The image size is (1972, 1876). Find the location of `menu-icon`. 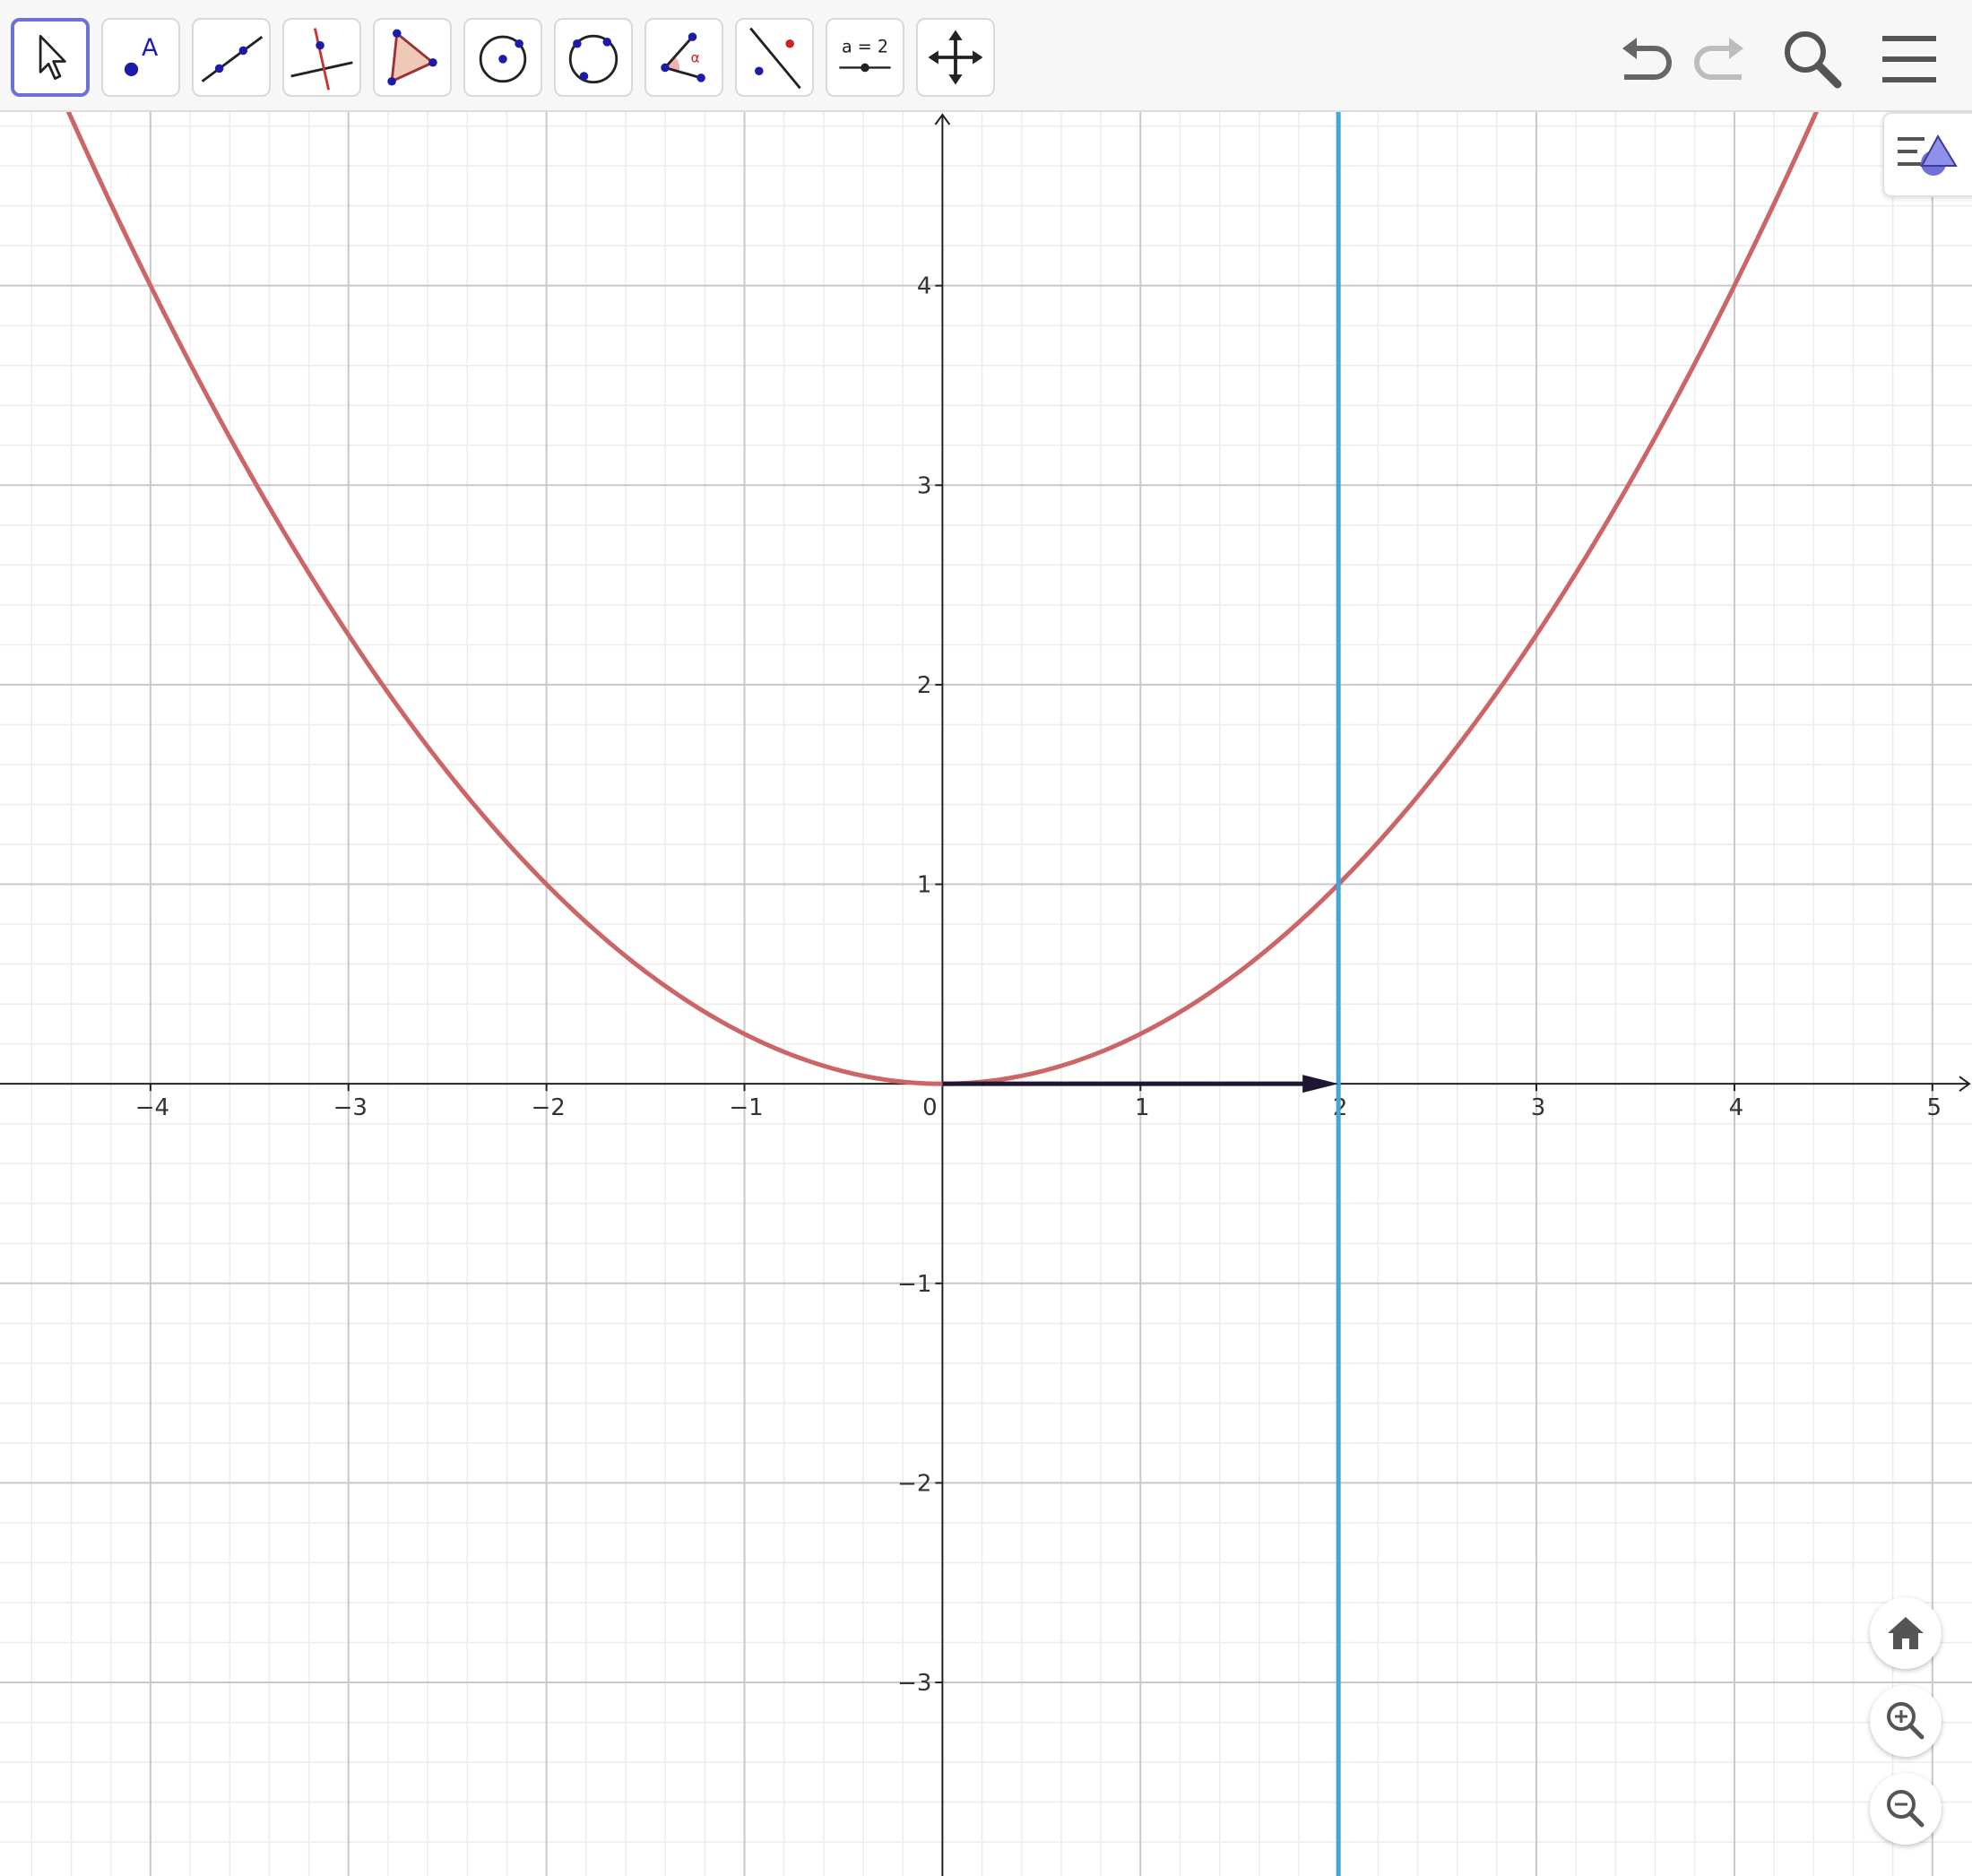

menu-icon is located at coordinates (1909, 59).